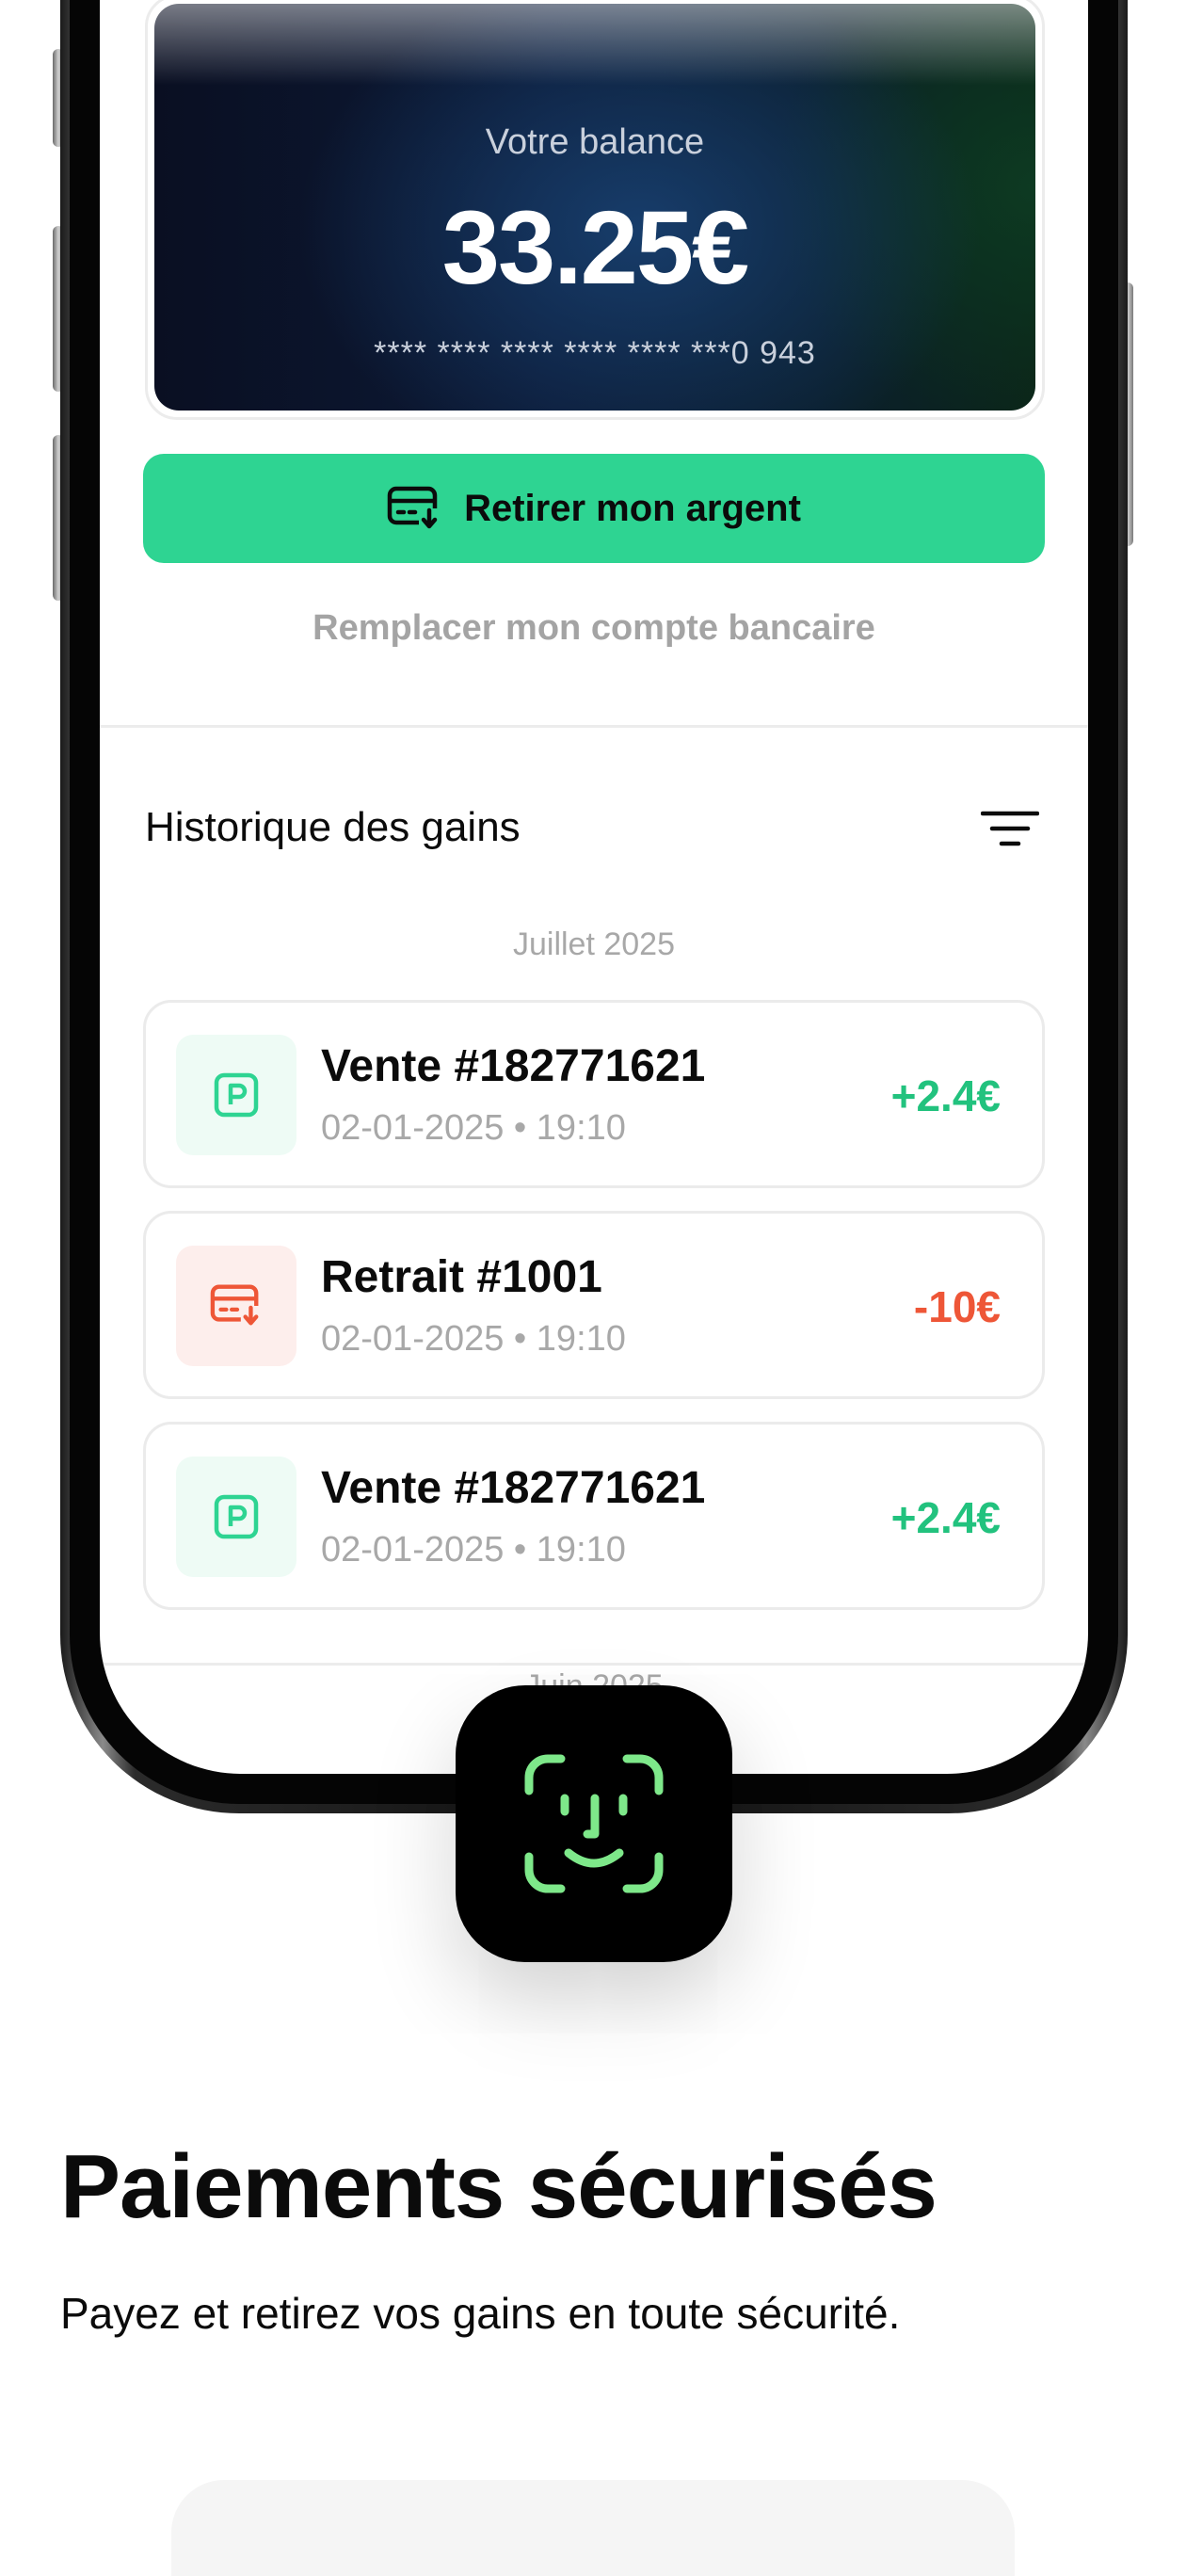  Describe the element at coordinates (595, 248) in the screenshot. I see `balance-amount: 33.25€` at that location.